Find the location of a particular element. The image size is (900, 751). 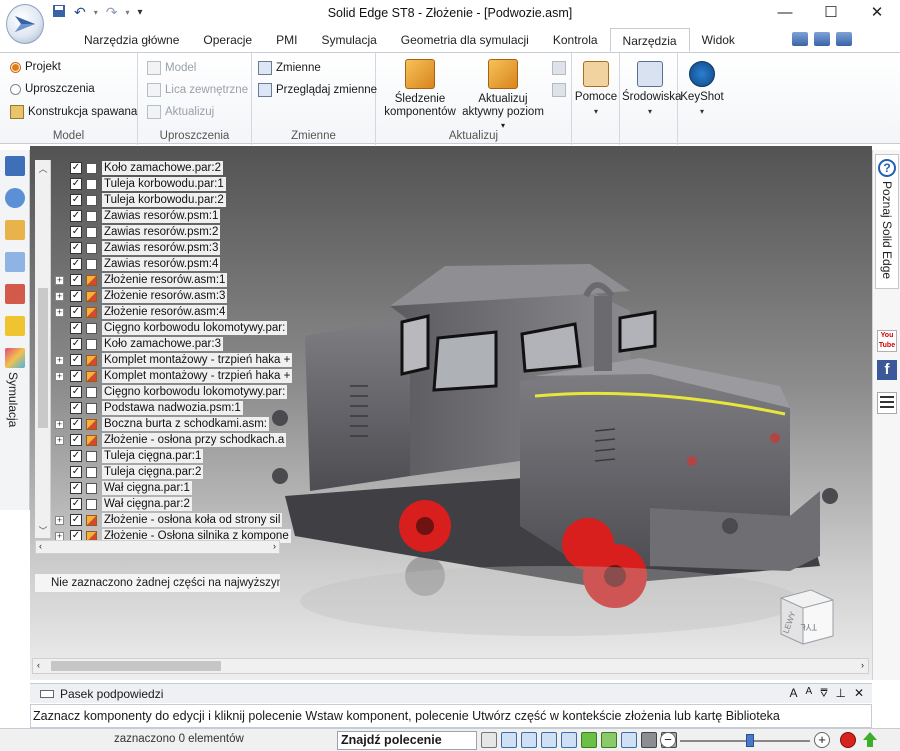

pathfinder-row: ✓ Wał cięgna.par:2 is located at coordinates (123, 504).